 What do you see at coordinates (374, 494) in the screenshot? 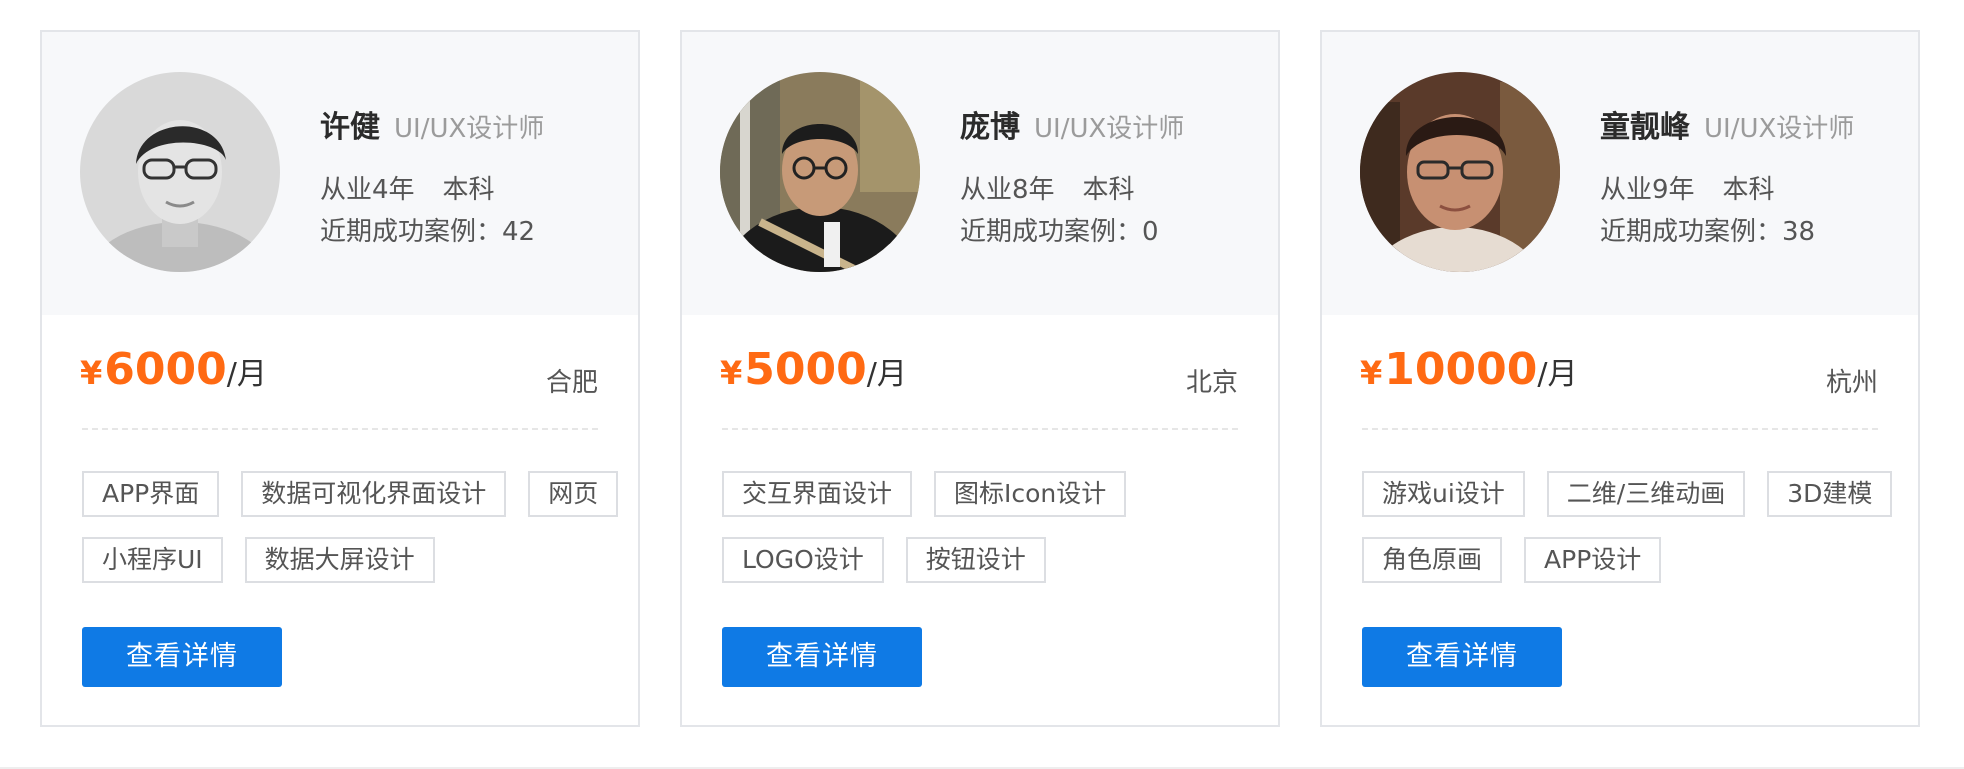
I see `skill-tag: 数据可视化界面设计` at bounding box center [374, 494].